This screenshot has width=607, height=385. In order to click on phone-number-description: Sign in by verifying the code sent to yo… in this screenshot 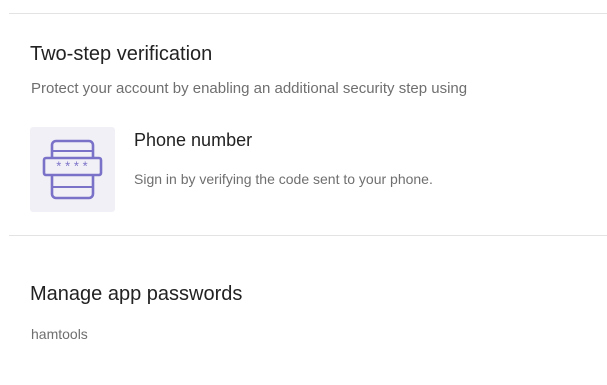, I will do `click(283, 179)`.